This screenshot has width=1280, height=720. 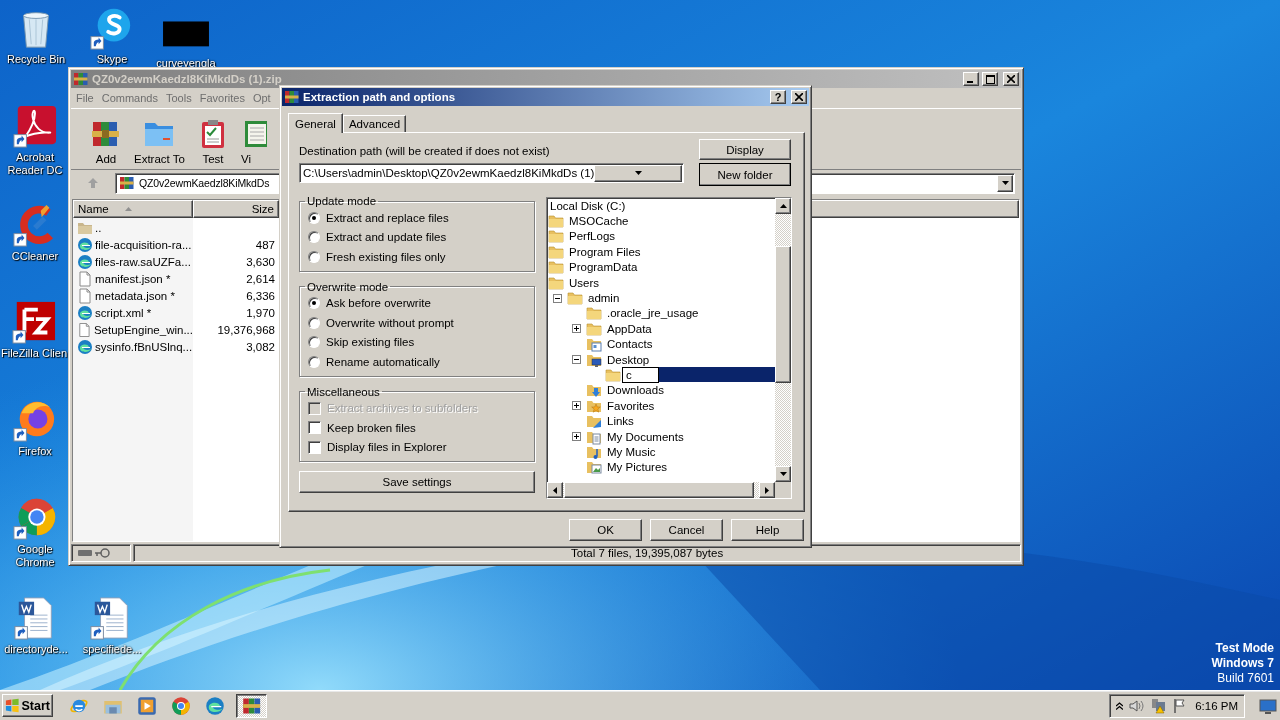 What do you see at coordinates (767, 490) in the screenshot?
I see `scroll-right-button` at bounding box center [767, 490].